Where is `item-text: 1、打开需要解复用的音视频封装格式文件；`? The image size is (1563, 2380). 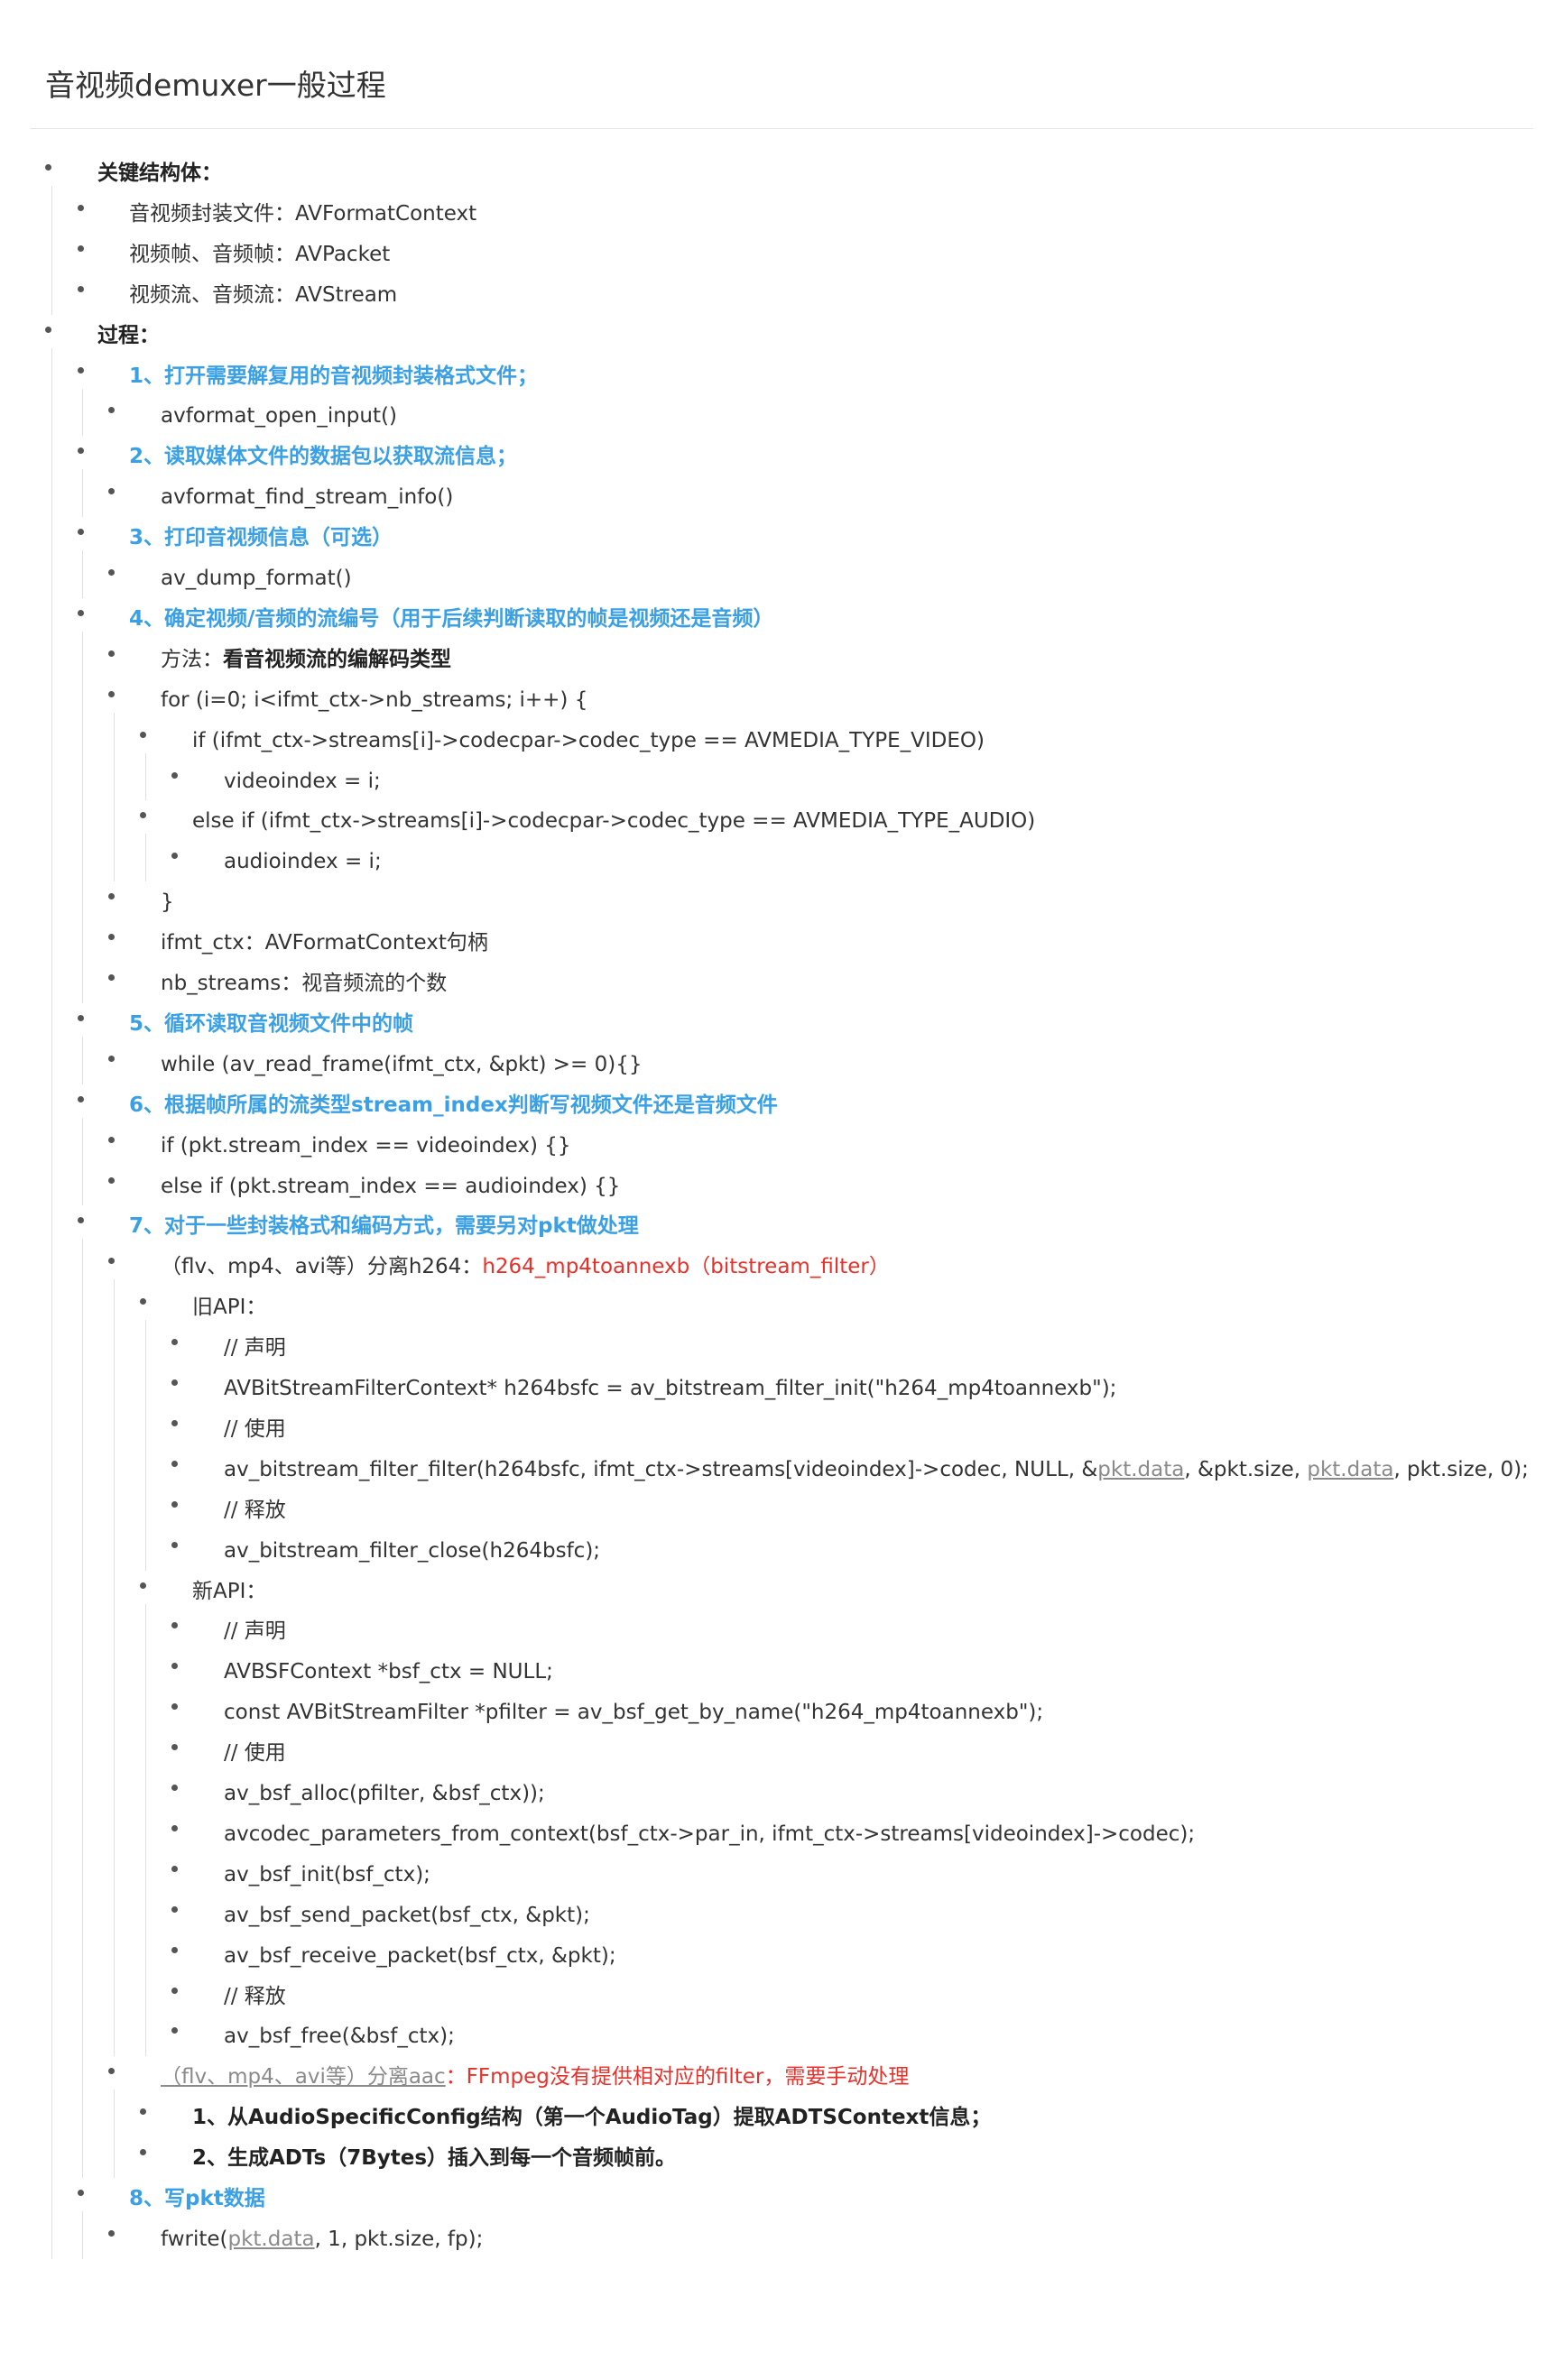 item-text: 1、打开需要解复用的音视频封装格式文件； is located at coordinates (334, 376).